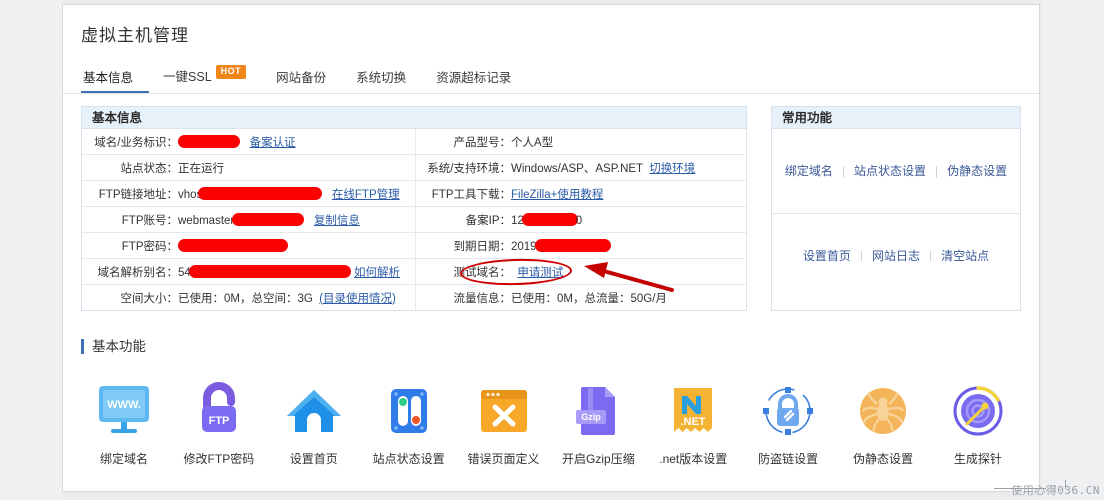 This screenshot has width=1104, height=500. I want to click on link-site-log: 网站日志, so click(896, 255).